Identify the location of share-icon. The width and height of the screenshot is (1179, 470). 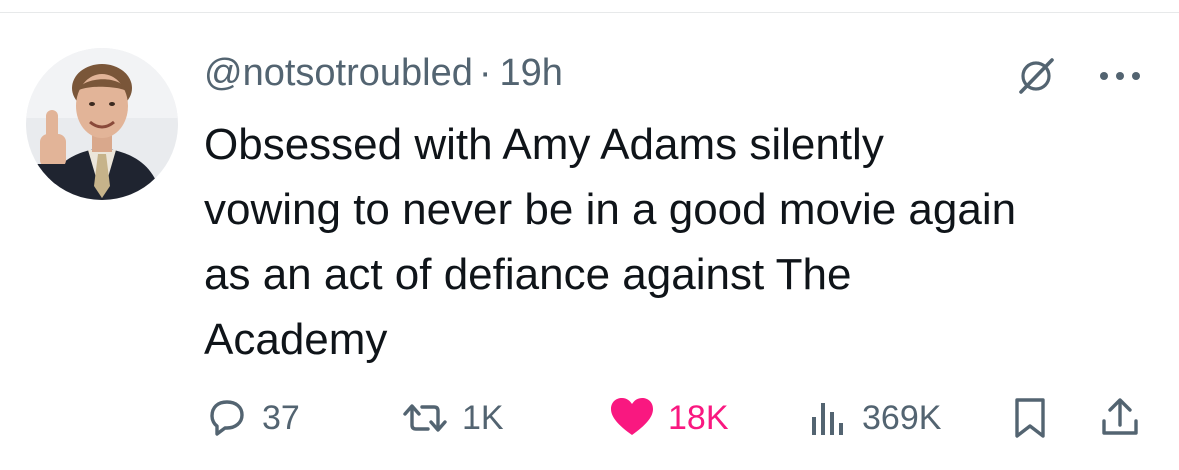
(1120, 416).